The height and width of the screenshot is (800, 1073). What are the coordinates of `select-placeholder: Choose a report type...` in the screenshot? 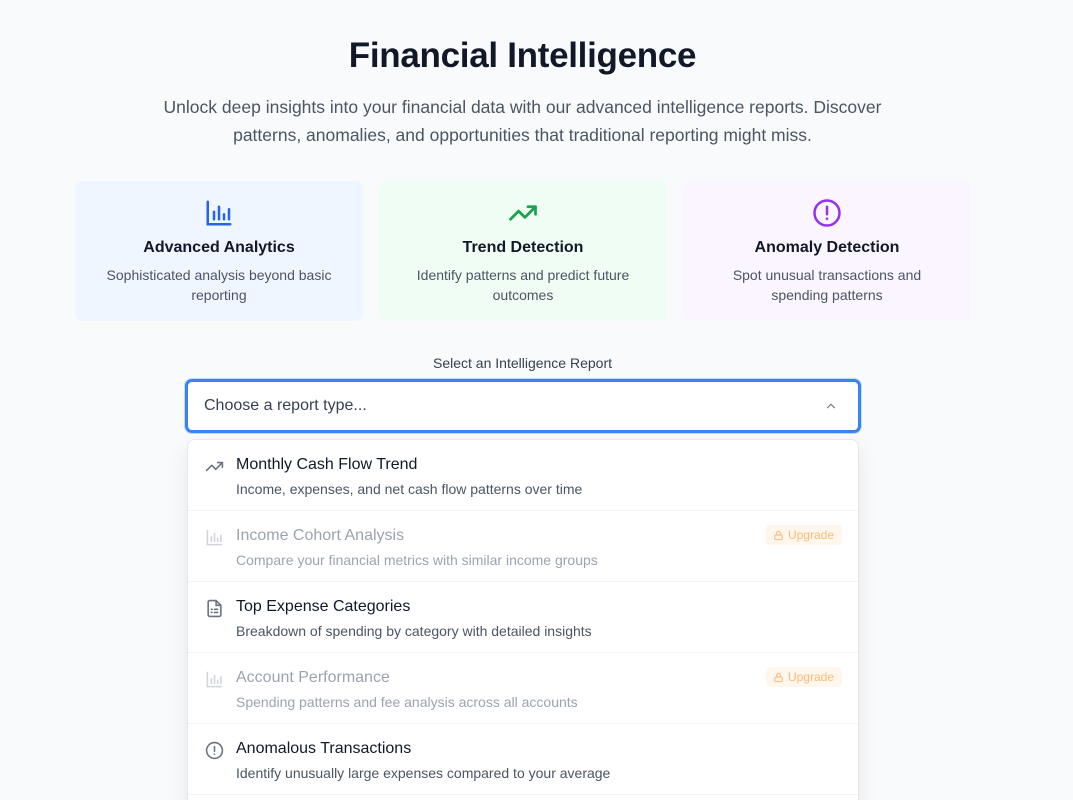 It's located at (285, 405).